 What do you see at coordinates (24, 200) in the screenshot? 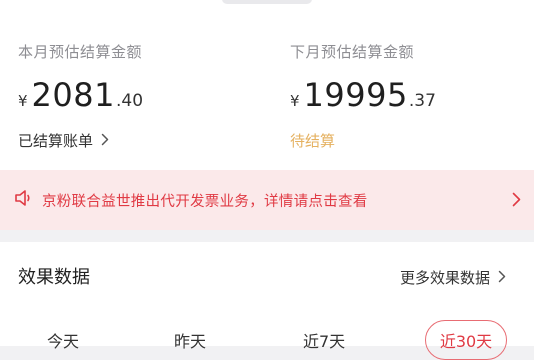
I see `speaker-icon` at bounding box center [24, 200].